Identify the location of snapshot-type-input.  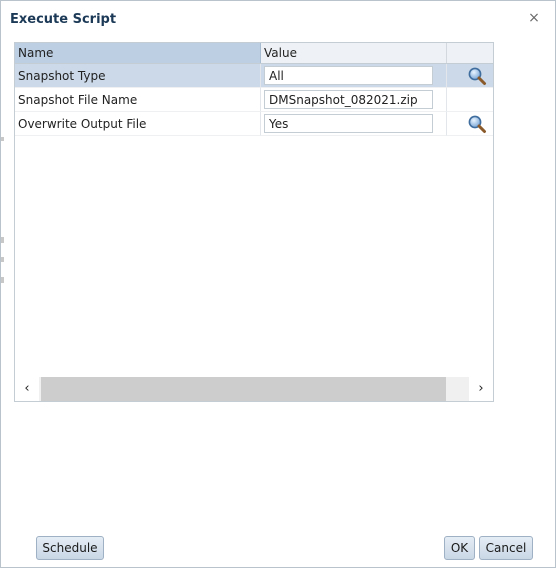
(348, 75).